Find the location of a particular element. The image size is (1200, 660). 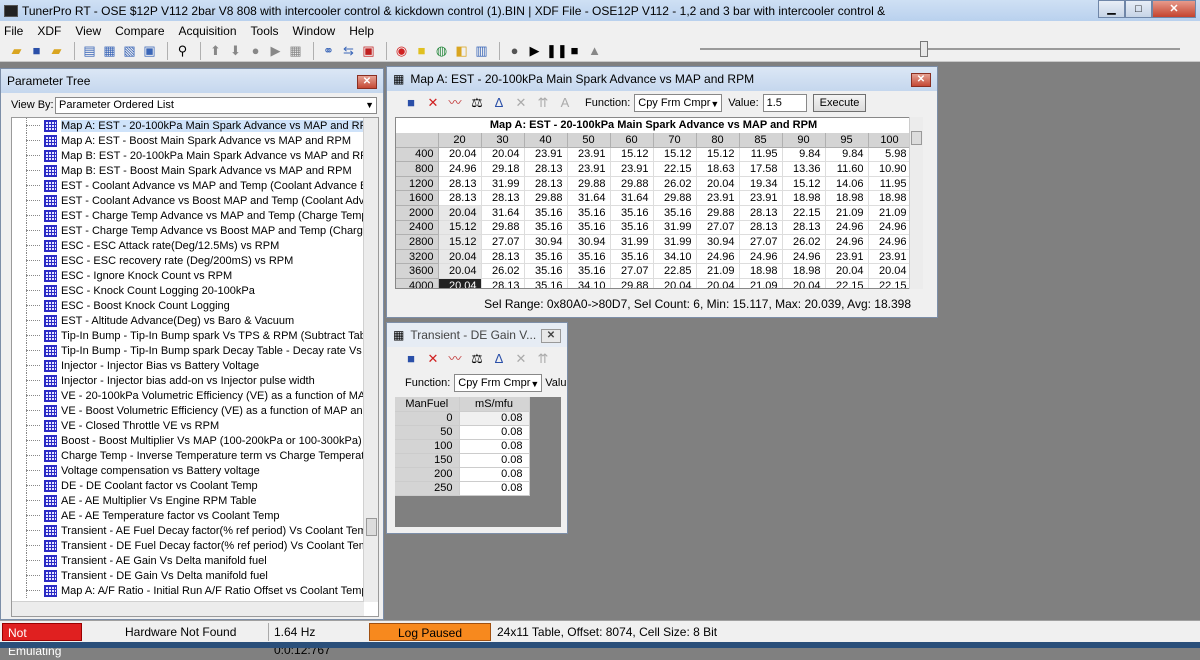

grid-gray-icon: ▦ is located at coordinates (295, 51).